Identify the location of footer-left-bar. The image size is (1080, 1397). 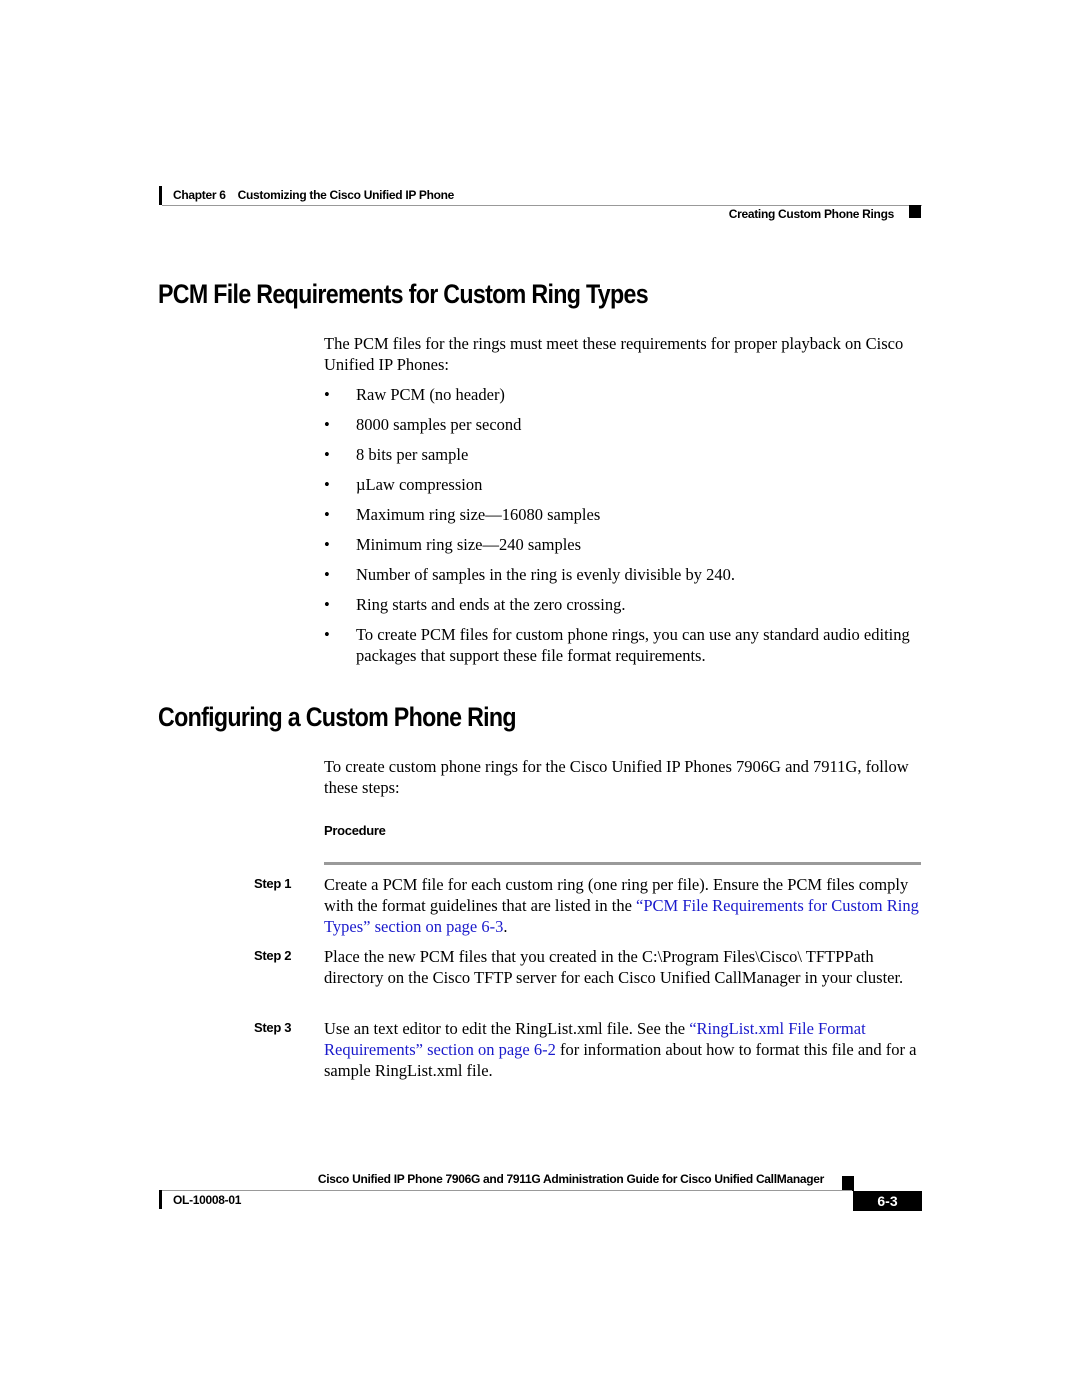
(160, 1199).